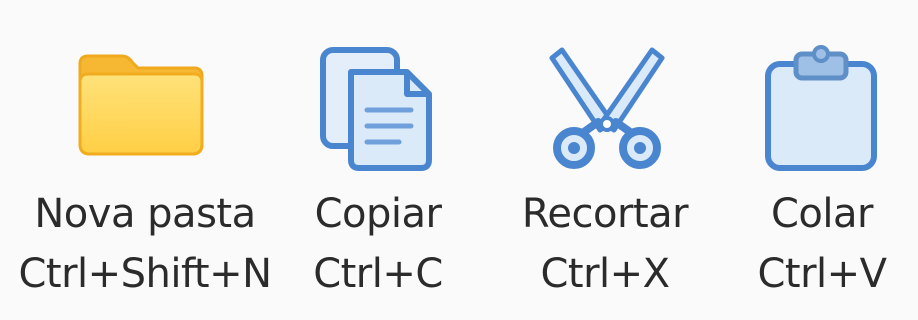  I want to click on cut-label: Recortar, so click(605, 214).